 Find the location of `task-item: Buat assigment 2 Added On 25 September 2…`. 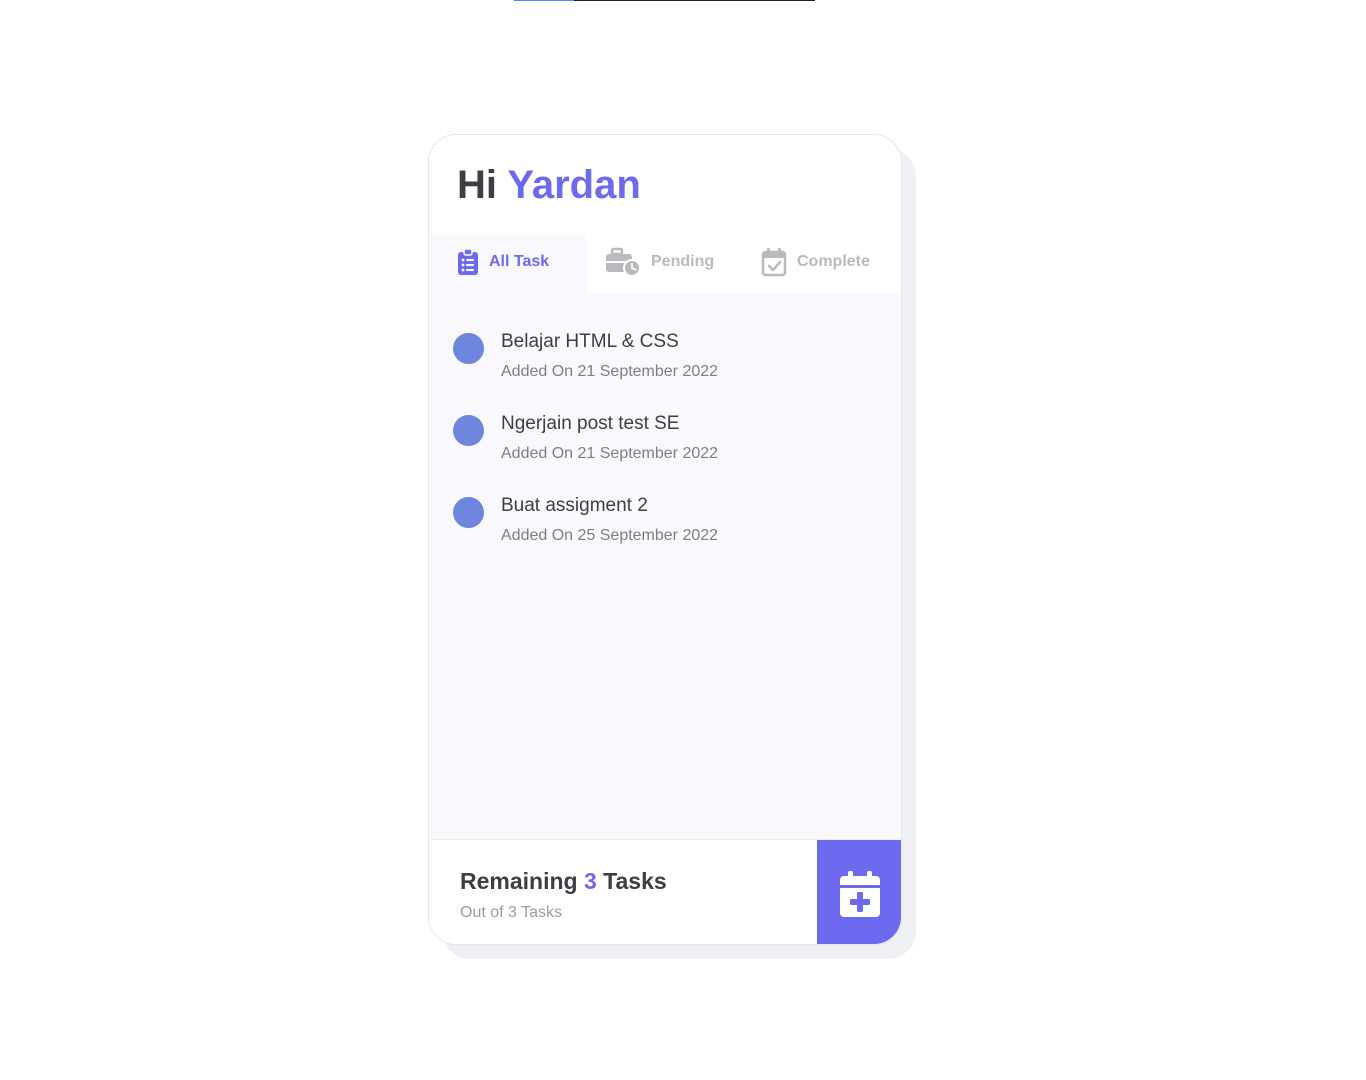

task-item: Buat assigment 2 Added On 25 September 2… is located at coordinates (668, 520).